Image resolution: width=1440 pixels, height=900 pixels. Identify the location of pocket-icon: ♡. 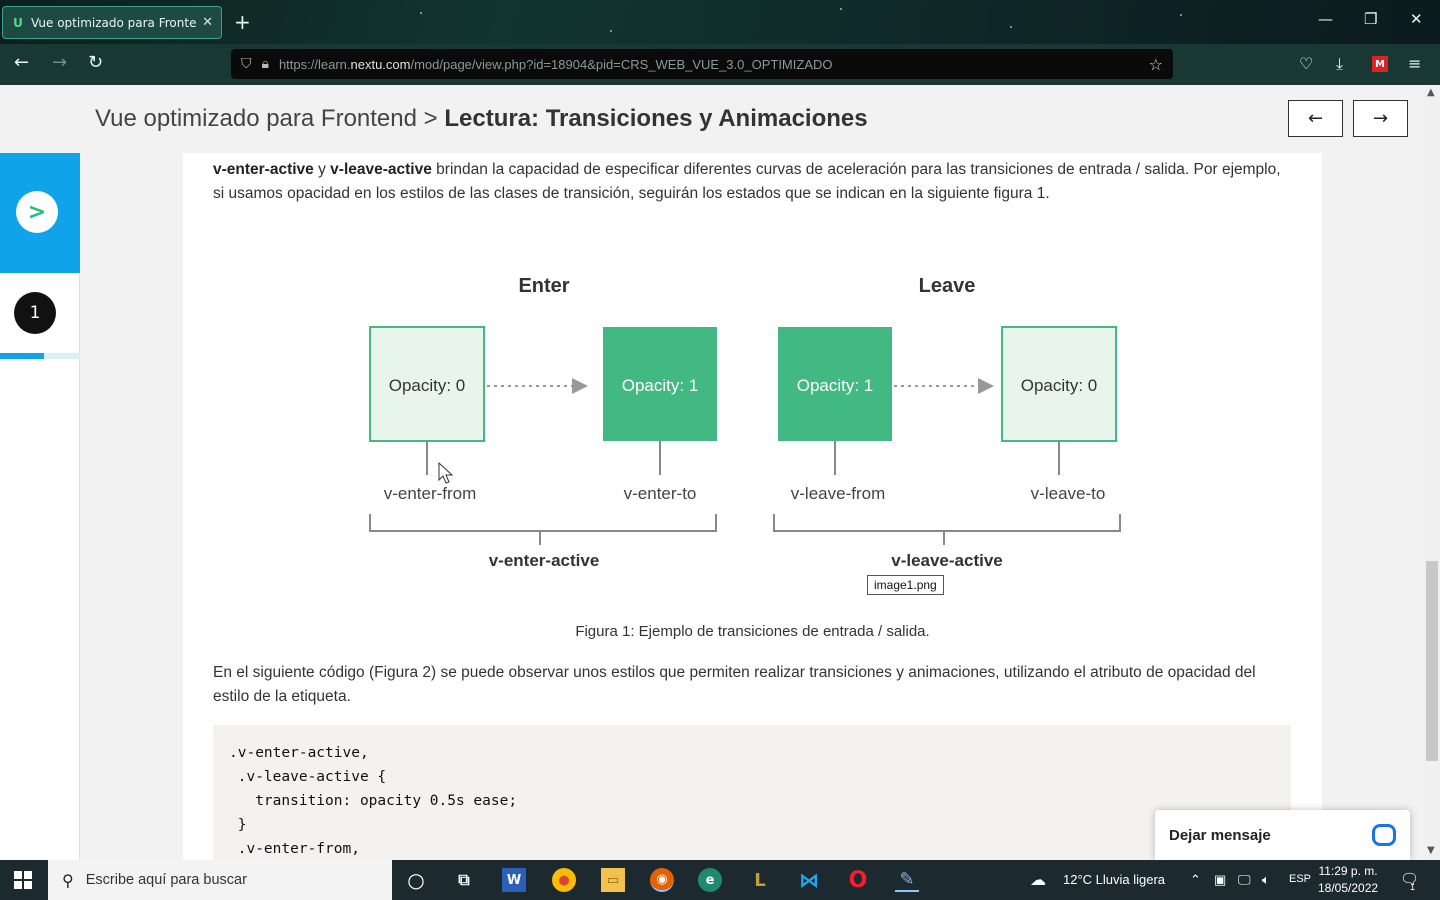
(1306, 63).